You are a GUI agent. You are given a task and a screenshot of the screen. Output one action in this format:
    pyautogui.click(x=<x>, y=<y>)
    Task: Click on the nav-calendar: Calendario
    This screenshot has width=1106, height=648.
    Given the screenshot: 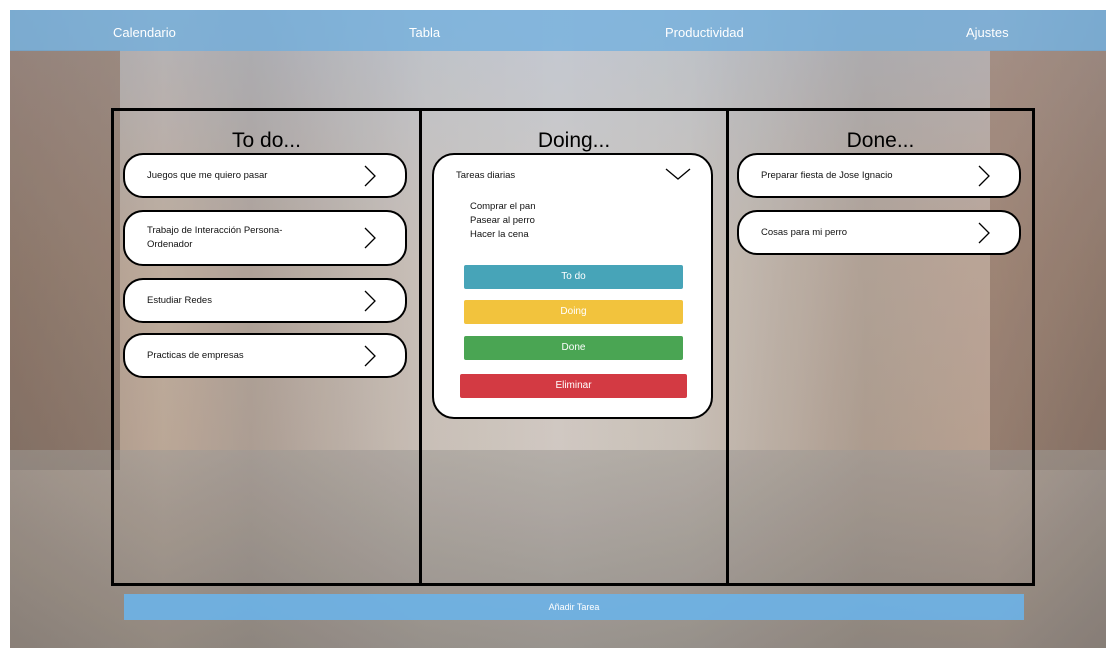 What is the action you would take?
    pyautogui.click(x=144, y=32)
    